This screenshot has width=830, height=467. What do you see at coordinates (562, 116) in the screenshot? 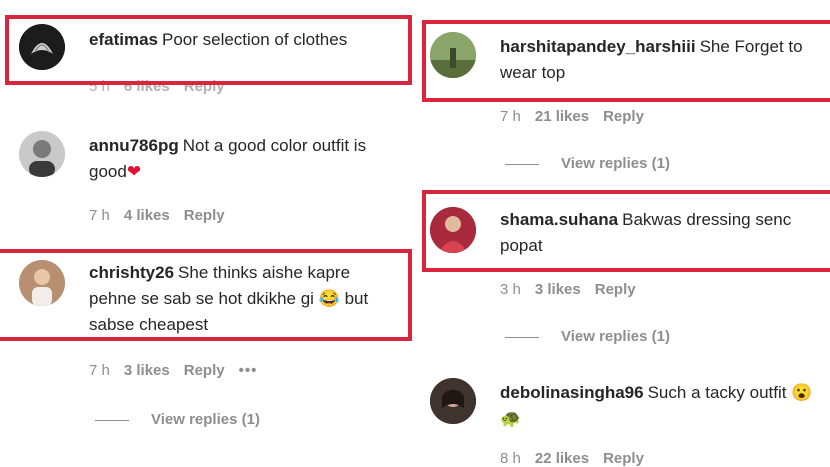
I see `likes-count: 21 likes` at bounding box center [562, 116].